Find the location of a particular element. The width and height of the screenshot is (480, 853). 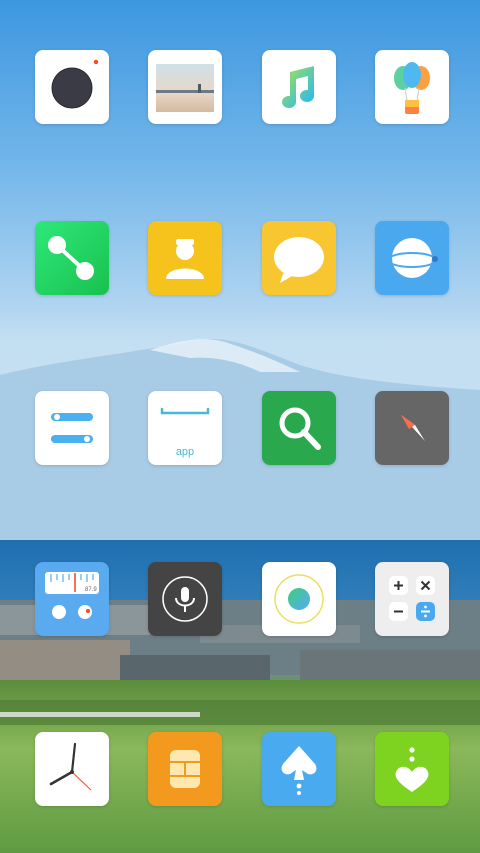

messages-app-icon is located at coordinates (299, 258).